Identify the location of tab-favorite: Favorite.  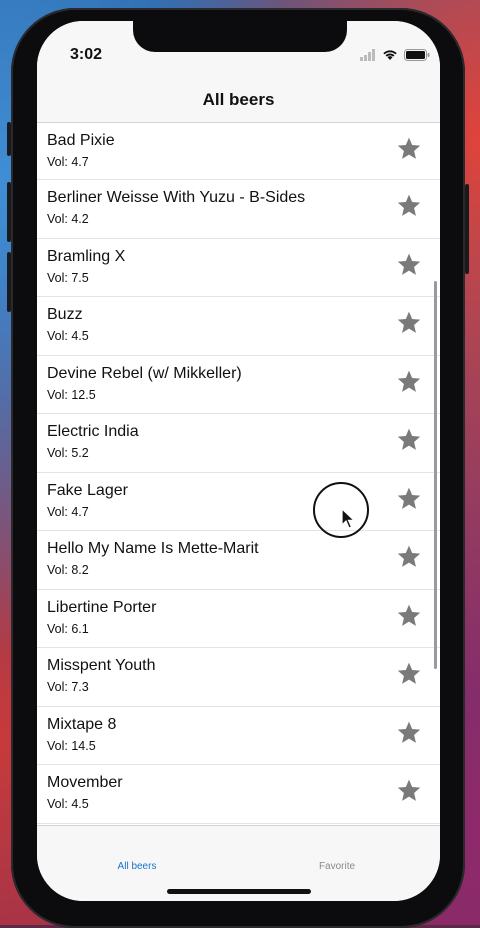
(337, 866).